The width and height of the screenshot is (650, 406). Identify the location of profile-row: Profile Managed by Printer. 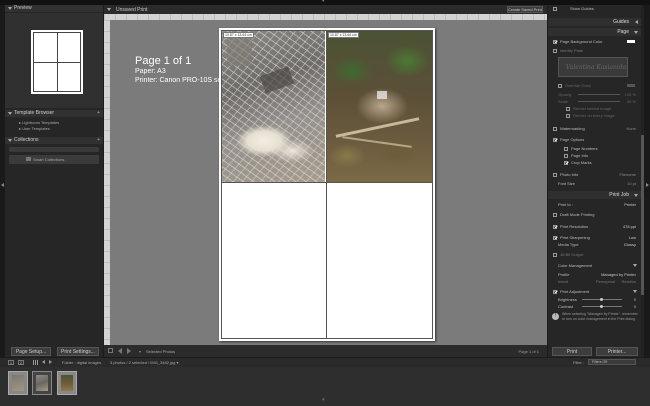
(594, 274).